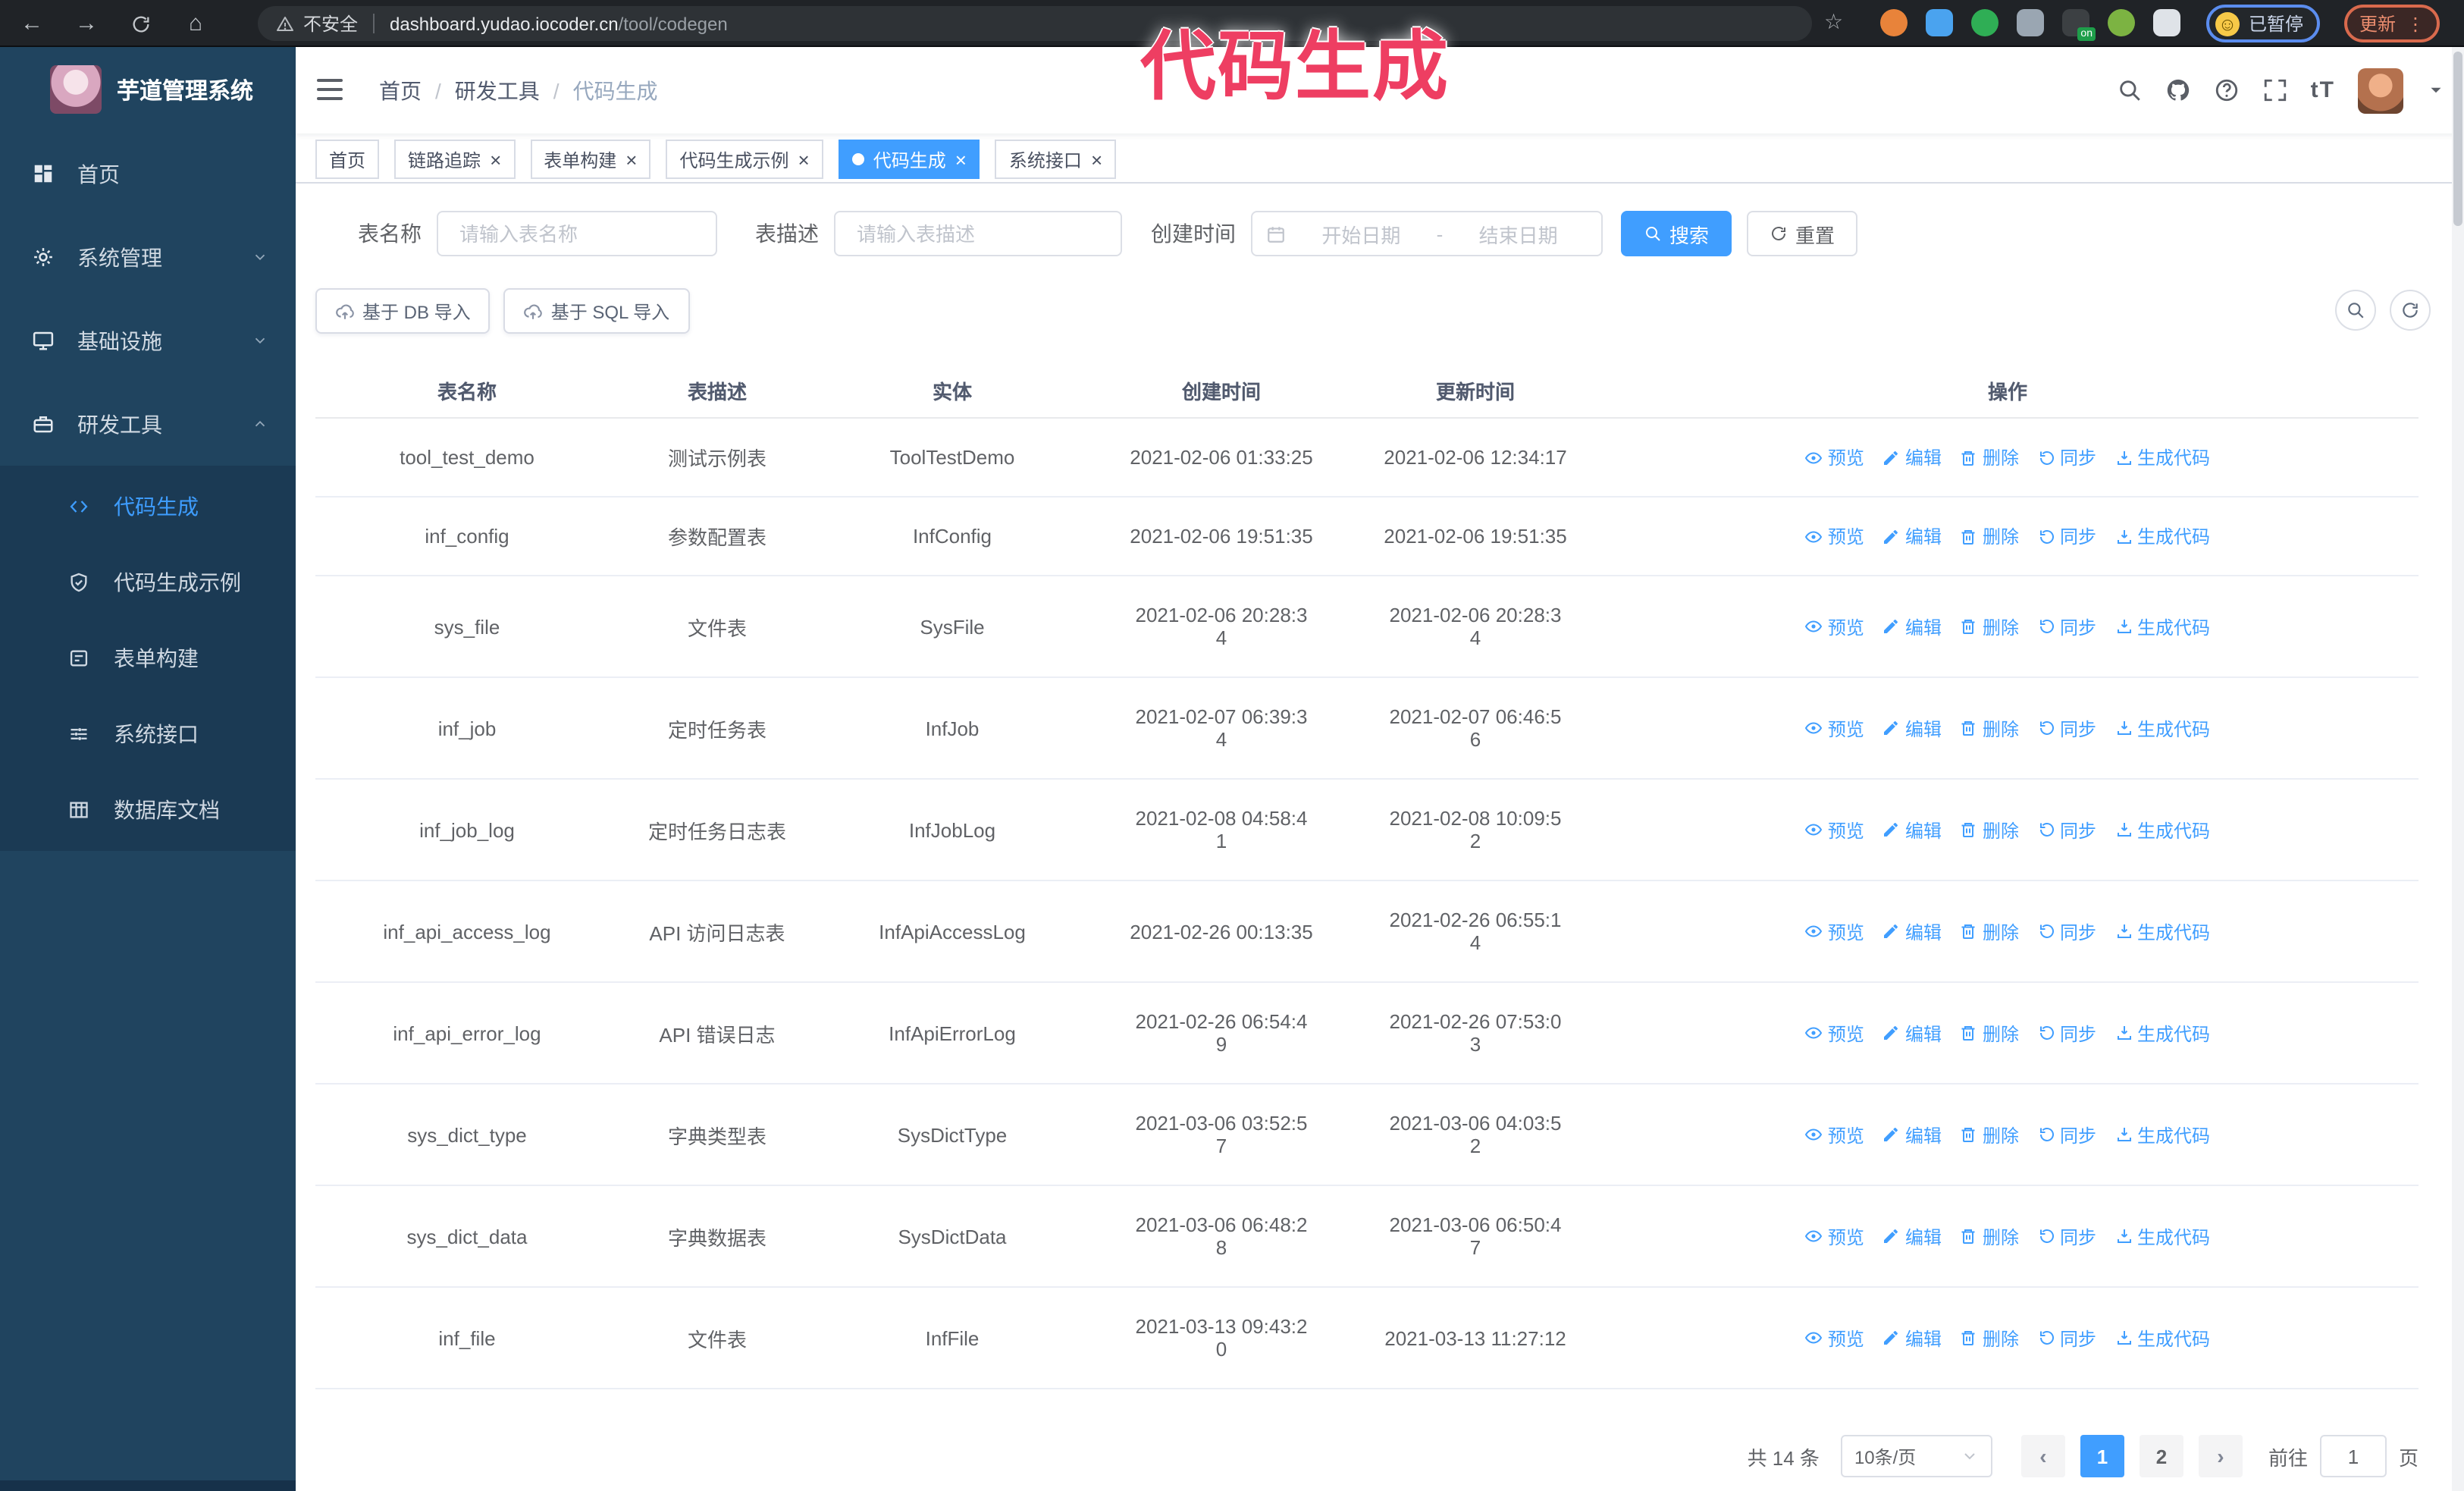 The width and height of the screenshot is (2464, 1491). I want to click on tab-codegen-demo: 代码生成示例 ×, so click(745, 159).